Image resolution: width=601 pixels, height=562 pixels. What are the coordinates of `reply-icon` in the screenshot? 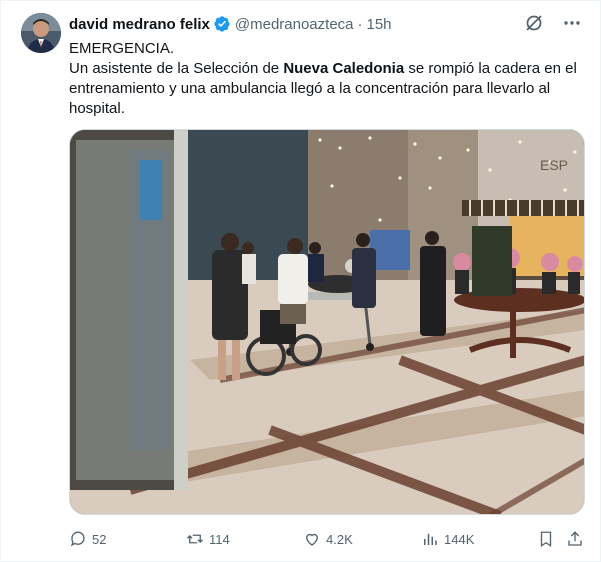 It's located at (77, 539).